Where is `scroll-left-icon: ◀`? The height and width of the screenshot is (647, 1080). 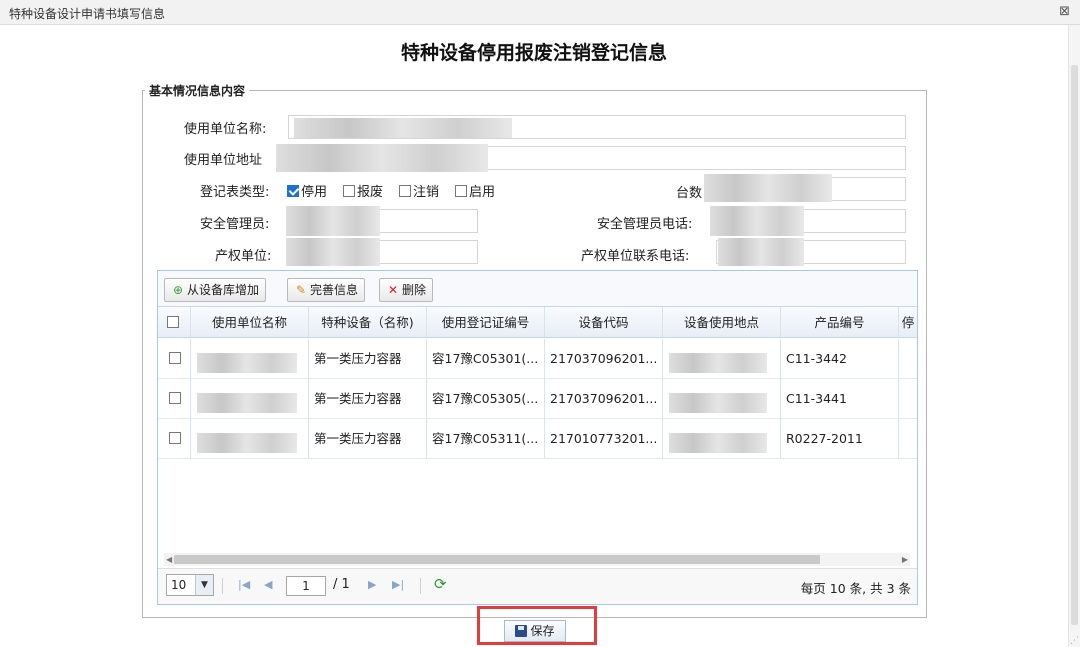 scroll-left-icon: ◀ is located at coordinates (169, 559).